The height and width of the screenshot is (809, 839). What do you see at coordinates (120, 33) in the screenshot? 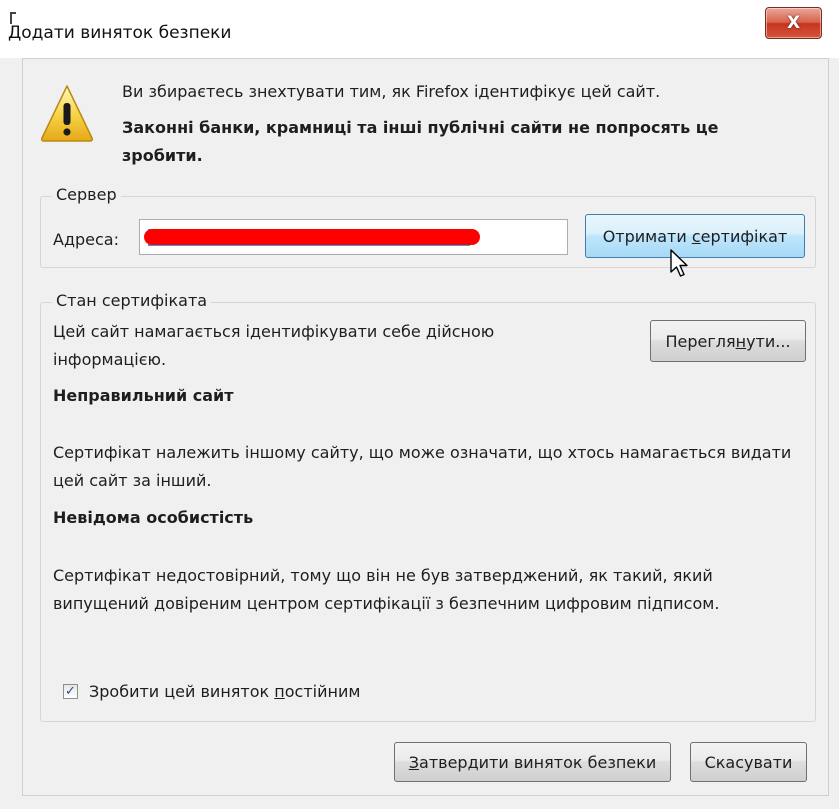
I see `window-title: Додати виняток безпеки` at bounding box center [120, 33].